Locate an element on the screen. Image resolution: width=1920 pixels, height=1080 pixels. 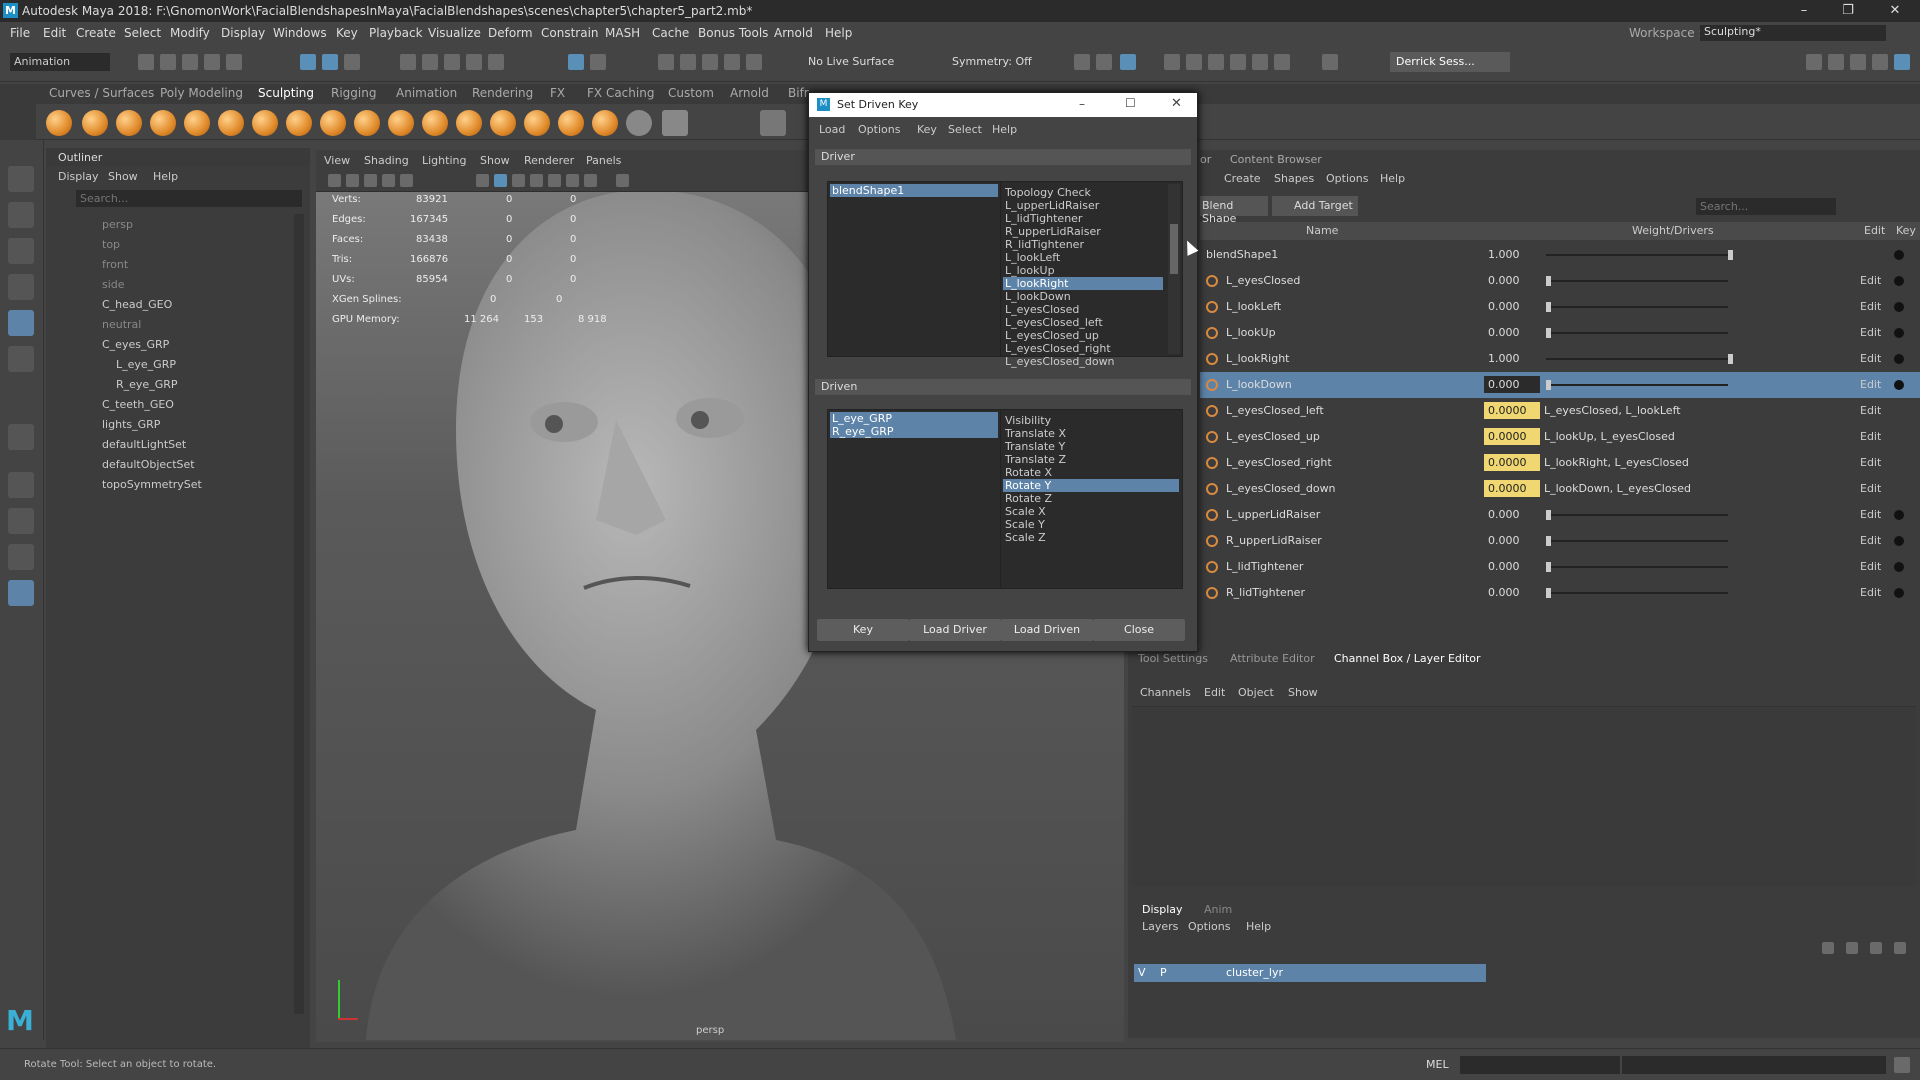
outliner-menu-show: Show is located at coordinates (123, 176).